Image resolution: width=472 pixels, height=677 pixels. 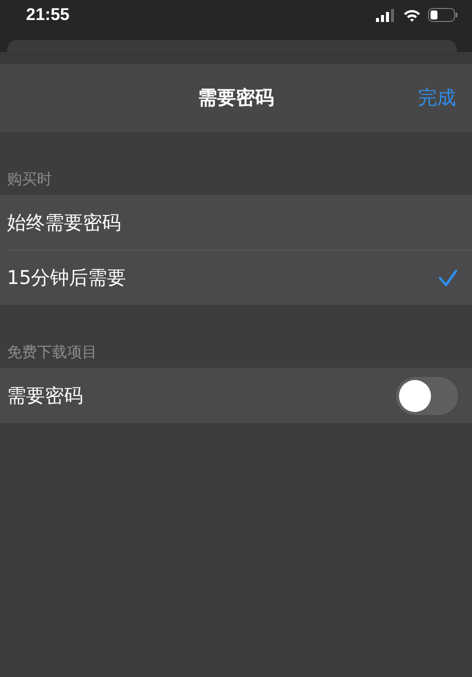 What do you see at coordinates (236, 98) in the screenshot?
I see `sheet-title: 需要密码` at bounding box center [236, 98].